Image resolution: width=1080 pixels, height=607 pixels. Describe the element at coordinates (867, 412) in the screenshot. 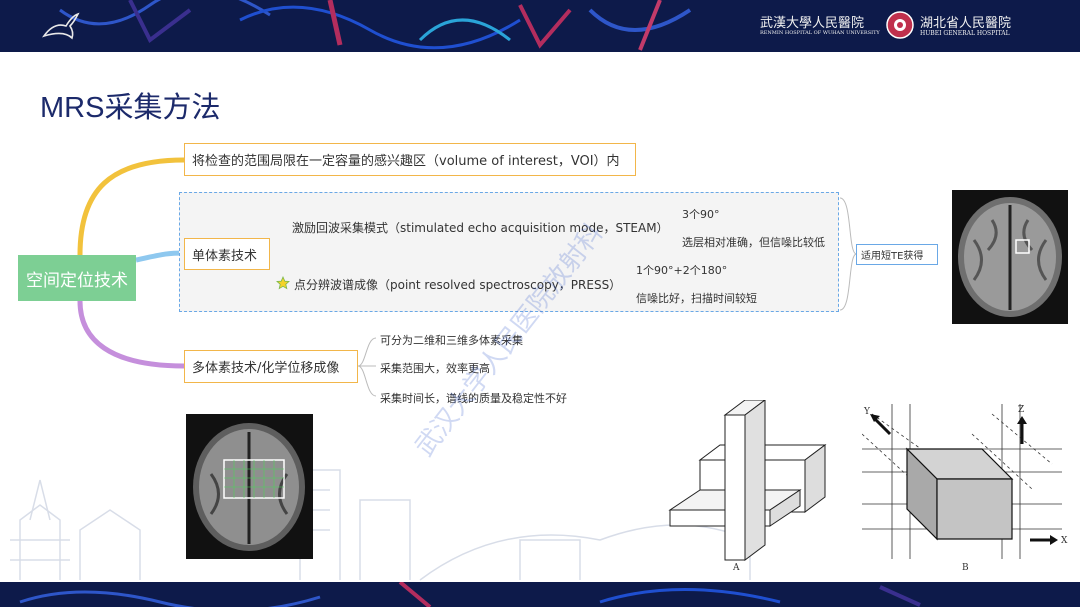

I see `axis-y-label: Y` at that location.